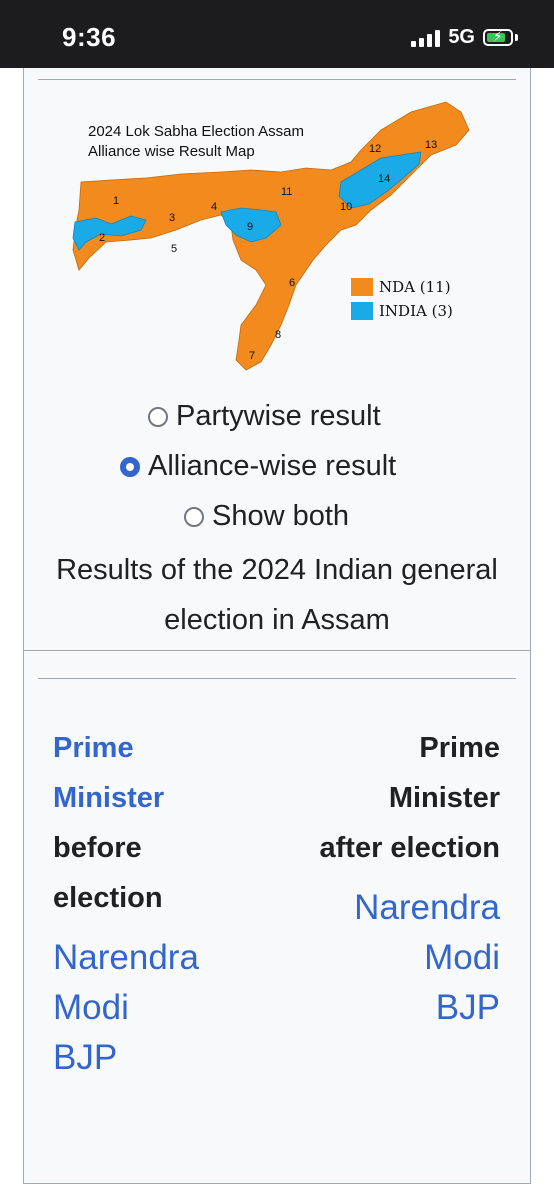 This screenshot has width=554, height=1199. What do you see at coordinates (286, 192) in the screenshot?
I see `constituency-label: 11` at bounding box center [286, 192].